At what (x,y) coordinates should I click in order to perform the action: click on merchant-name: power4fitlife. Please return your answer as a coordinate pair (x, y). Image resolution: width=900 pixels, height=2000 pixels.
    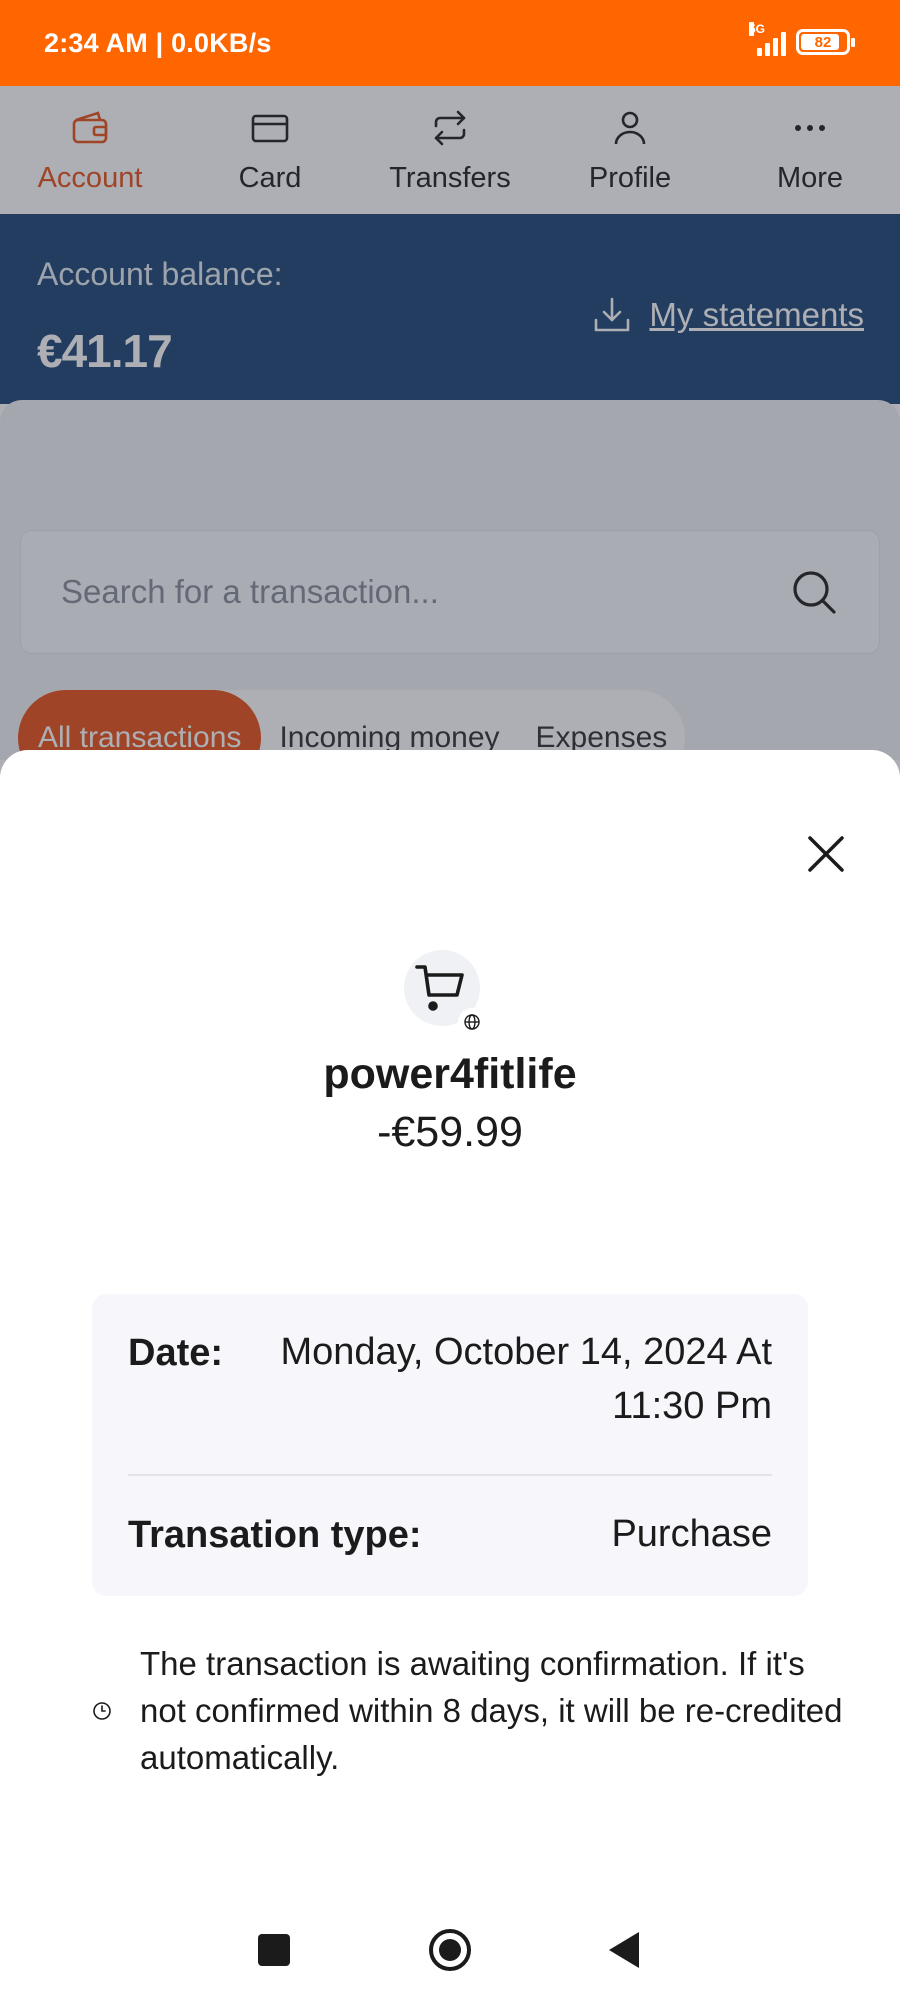
    Looking at the image, I should click on (450, 1074).